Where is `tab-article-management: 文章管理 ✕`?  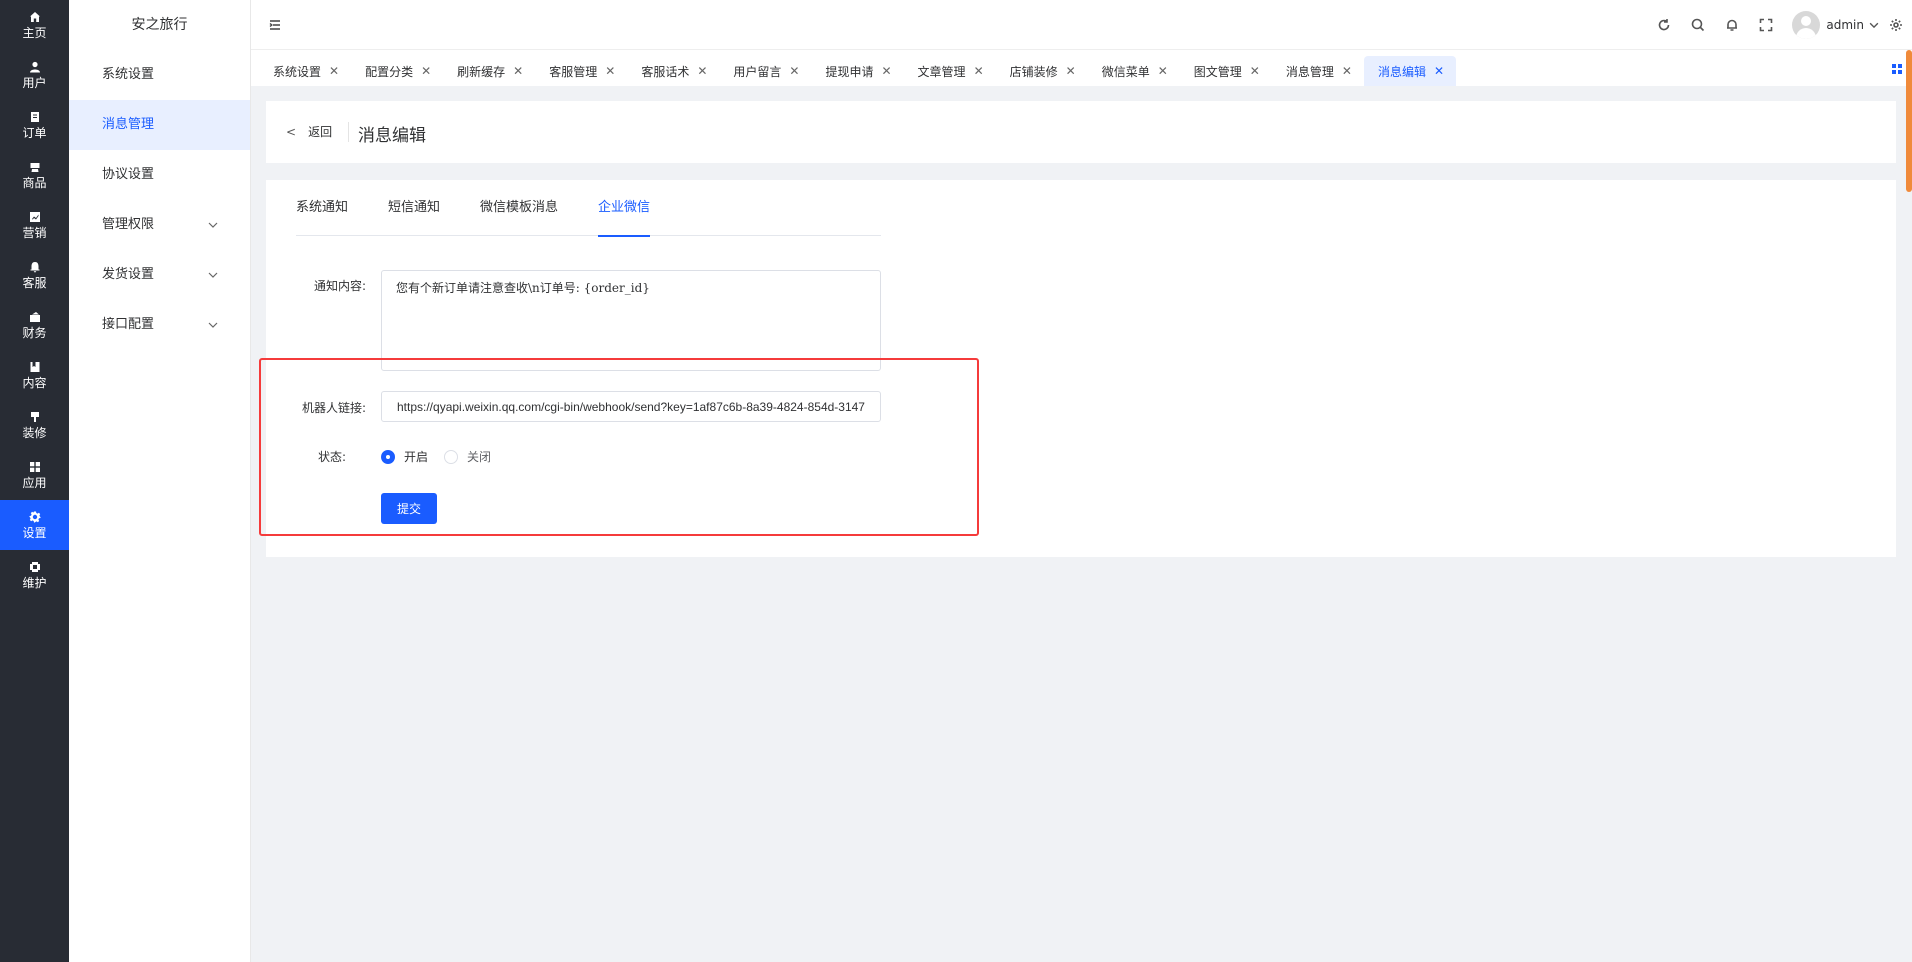
tab-article-management: 文章管理 ✕ is located at coordinates (950, 71).